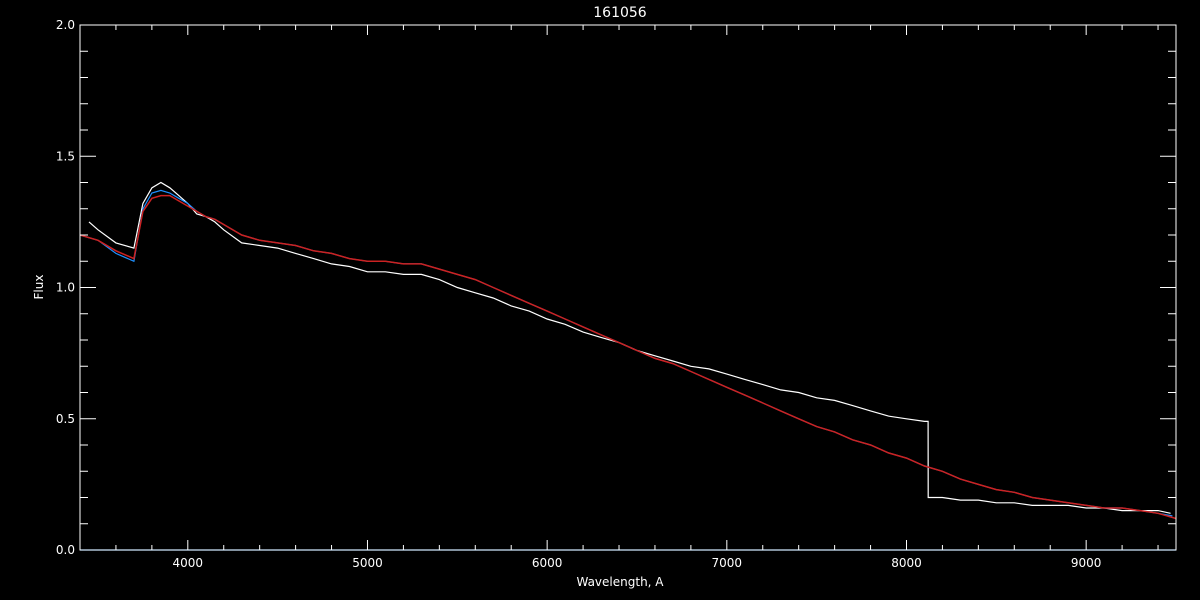 The image size is (1200, 600). What do you see at coordinates (547, 563) in the screenshot?
I see `x-tick-label: 6000` at bounding box center [547, 563].